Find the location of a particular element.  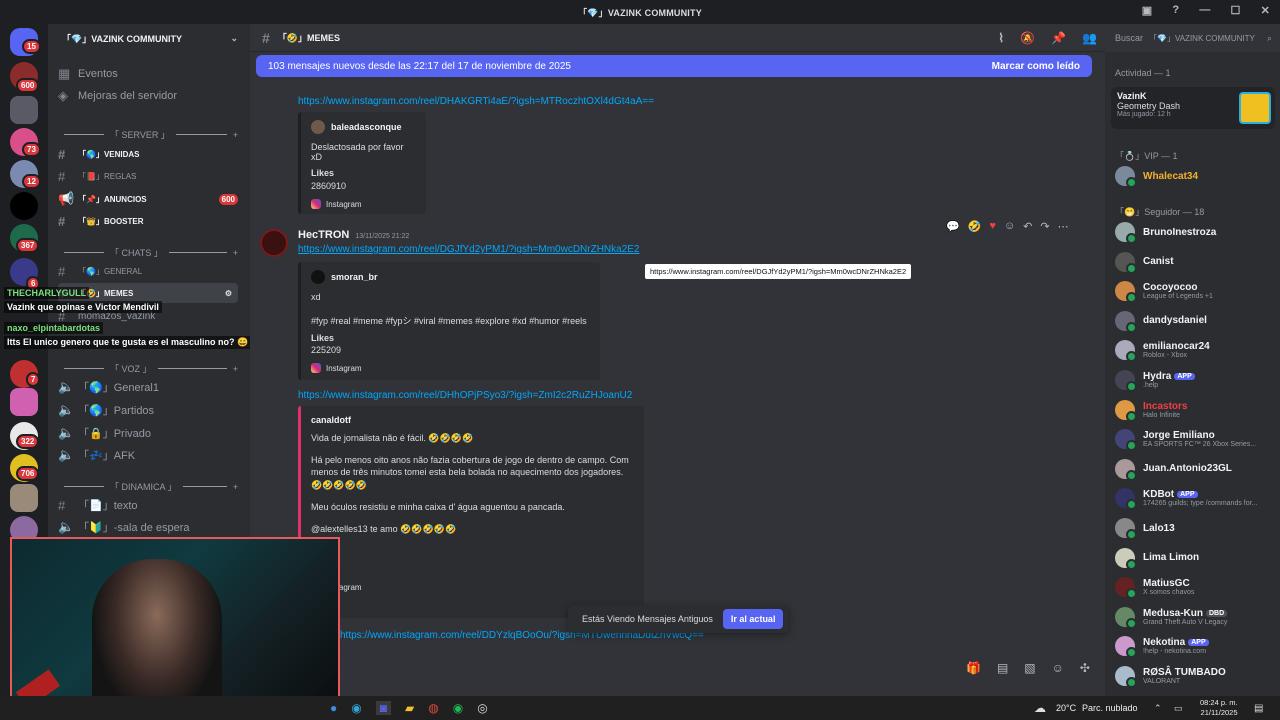

heart-reaction-icon: ♥ is located at coordinates (992, 226).